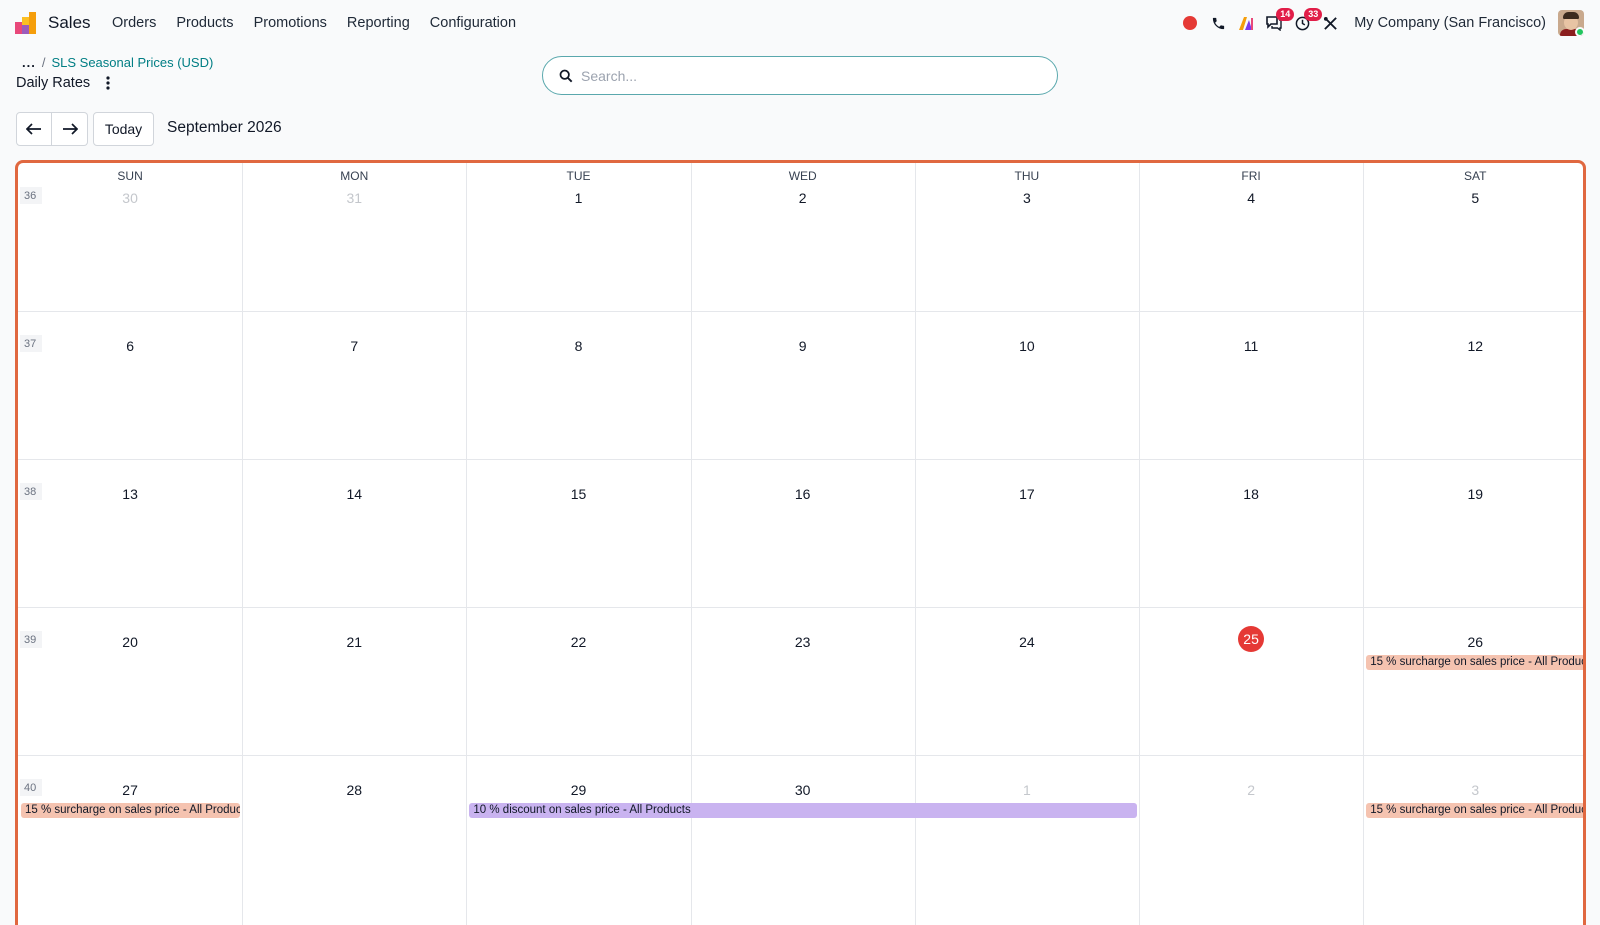 The width and height of the screenshot is (1600, 925). Describe the element at coordinates (1251, 639) in the screenshot. I see `today-date: 25` at that location.